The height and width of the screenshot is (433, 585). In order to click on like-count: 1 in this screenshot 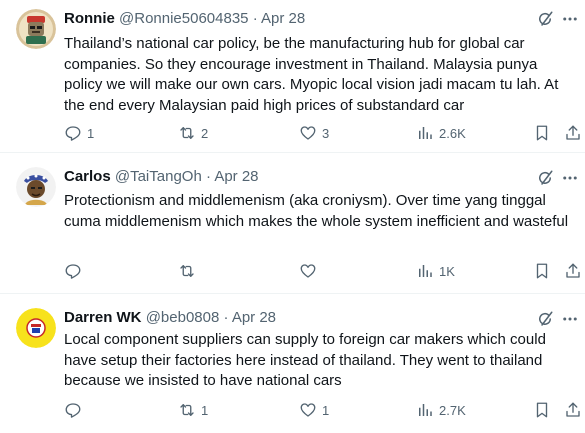, I will do `click(326, 410)`.